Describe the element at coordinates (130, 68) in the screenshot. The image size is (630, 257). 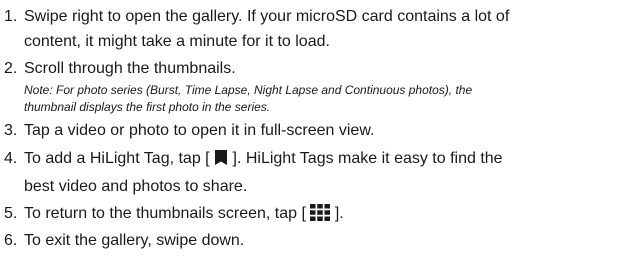
I see `step-text-line: Scroll through the thumbnails.` at that location.